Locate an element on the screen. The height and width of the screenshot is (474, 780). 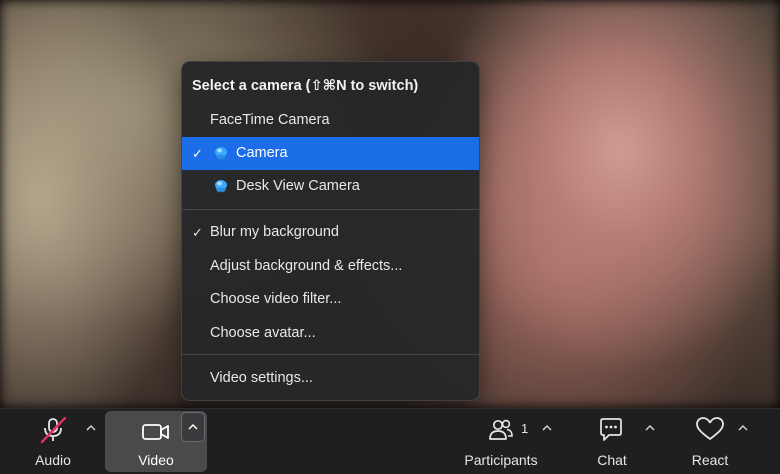
participants-icon is located at coordinates (501, 429).